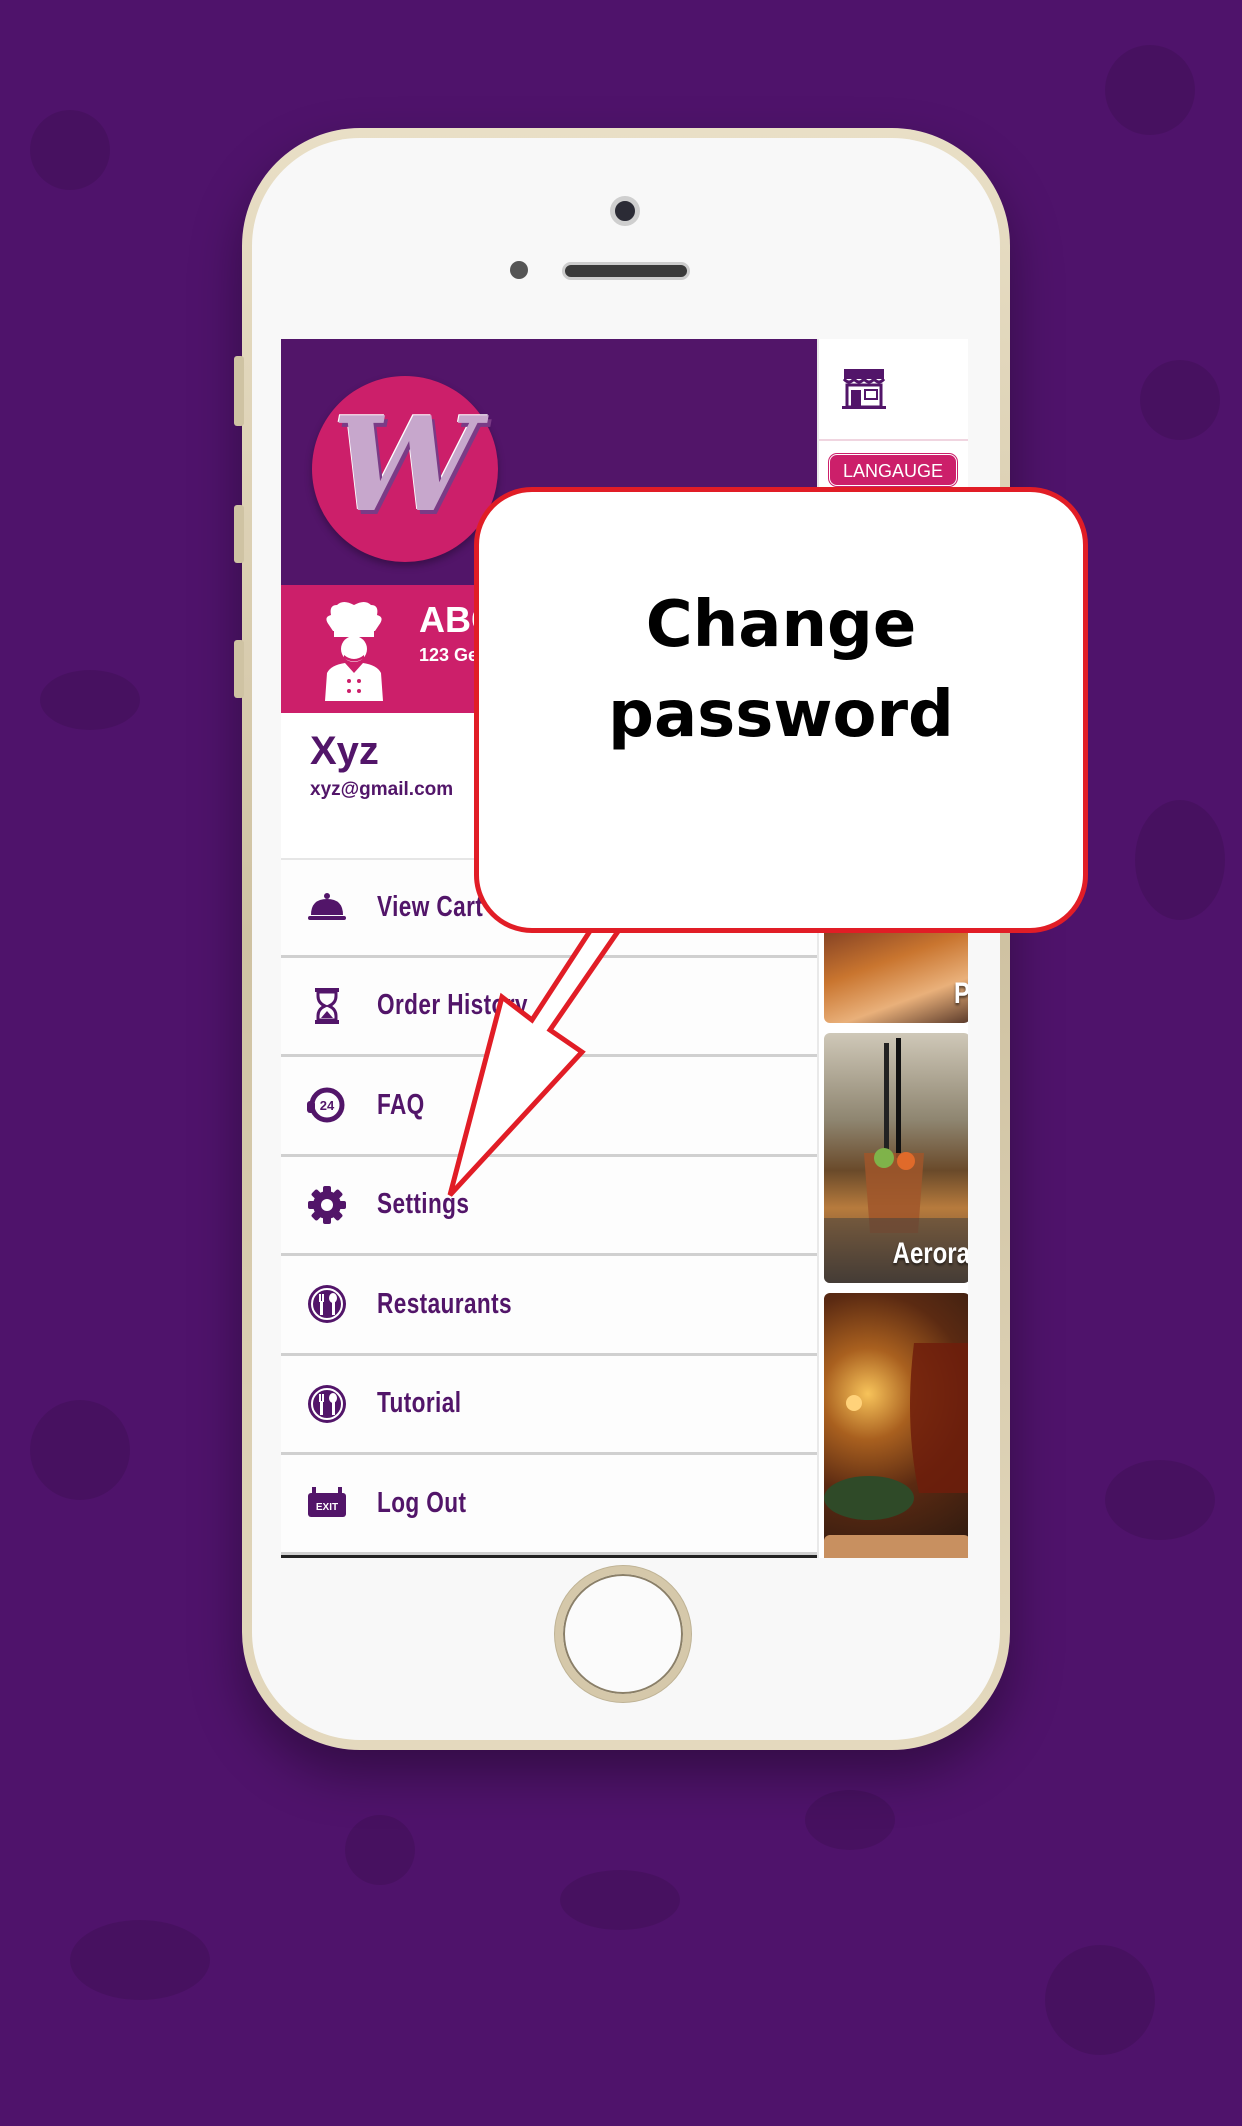  Describe the element at coordinates (549, 1405) in the screenshot. I see `menu-item-tutorial: Tutorial` at that location.